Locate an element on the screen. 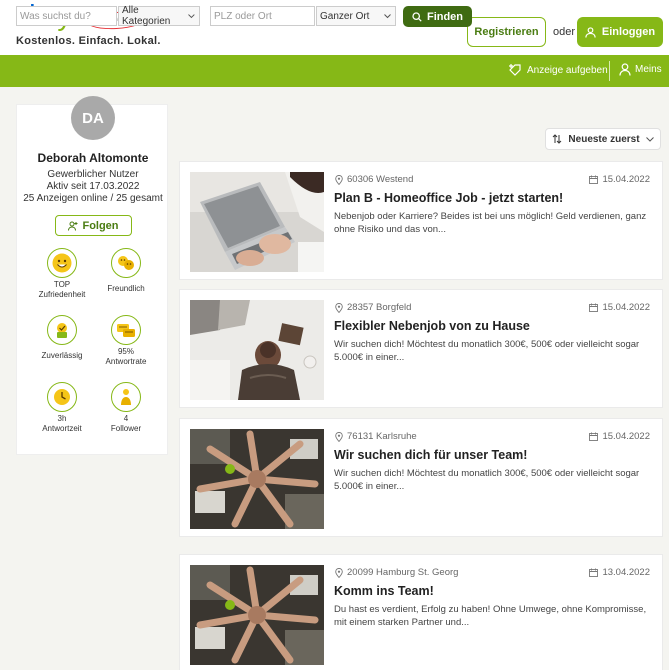  follow-button: Folgen is located at coordinates (93, 225).